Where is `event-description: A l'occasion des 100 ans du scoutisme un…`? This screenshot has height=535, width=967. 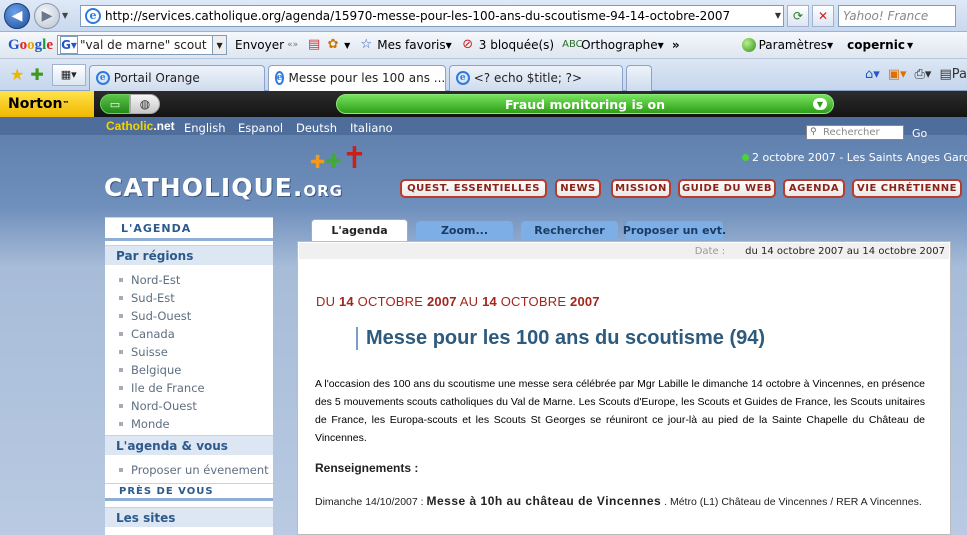 event-description: A l'occasion des 100 ans du scoutisme un… is located at coordinates (620, 411).